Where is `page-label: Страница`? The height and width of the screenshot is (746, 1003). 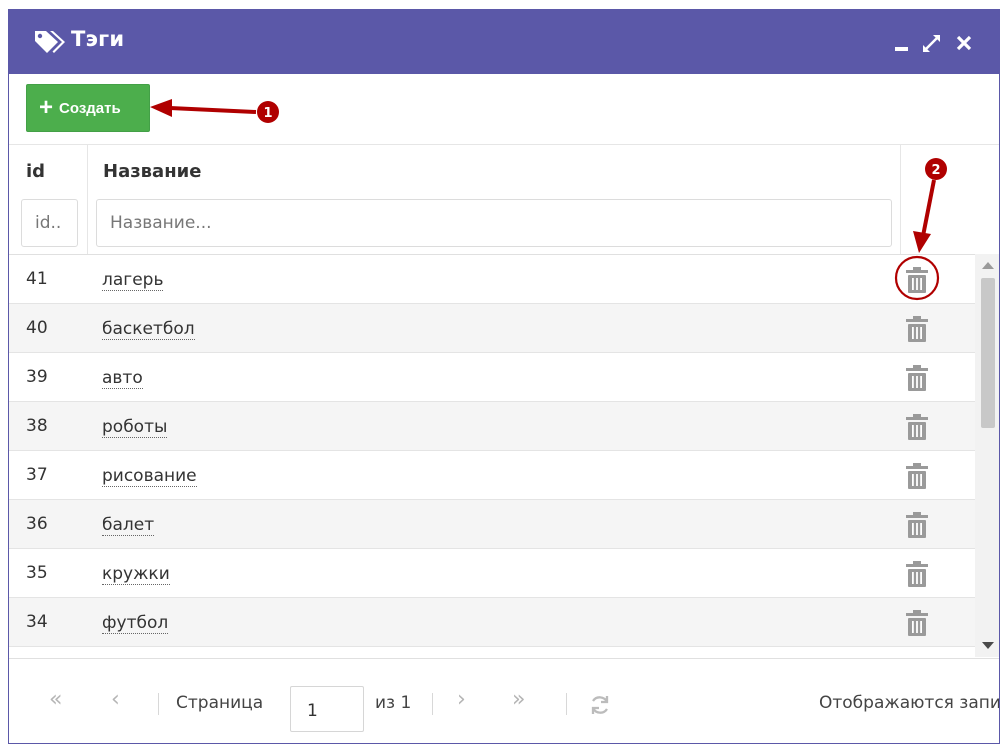 page-label: Страница is located at coordinates (220, 703).